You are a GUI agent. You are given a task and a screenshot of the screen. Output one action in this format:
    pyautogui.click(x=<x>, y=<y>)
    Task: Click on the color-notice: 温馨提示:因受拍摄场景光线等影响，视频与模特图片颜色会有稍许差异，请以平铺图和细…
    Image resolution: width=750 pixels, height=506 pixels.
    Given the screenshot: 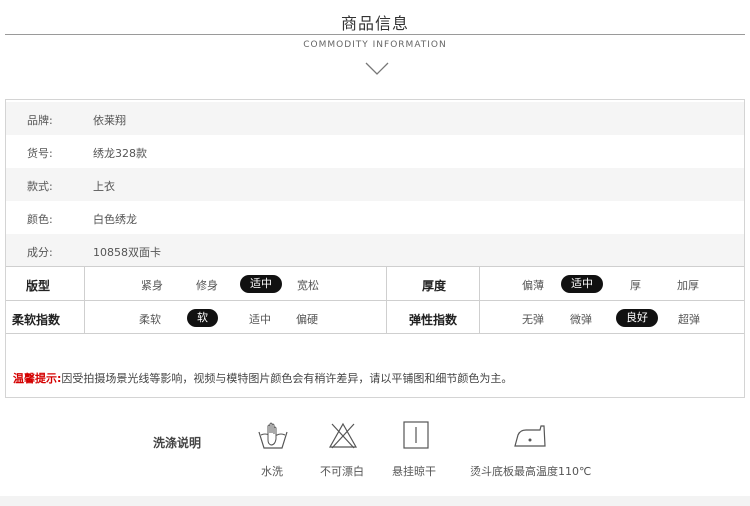 What is the action you would take?
    pyautogui.click(x=262, y=378)
    